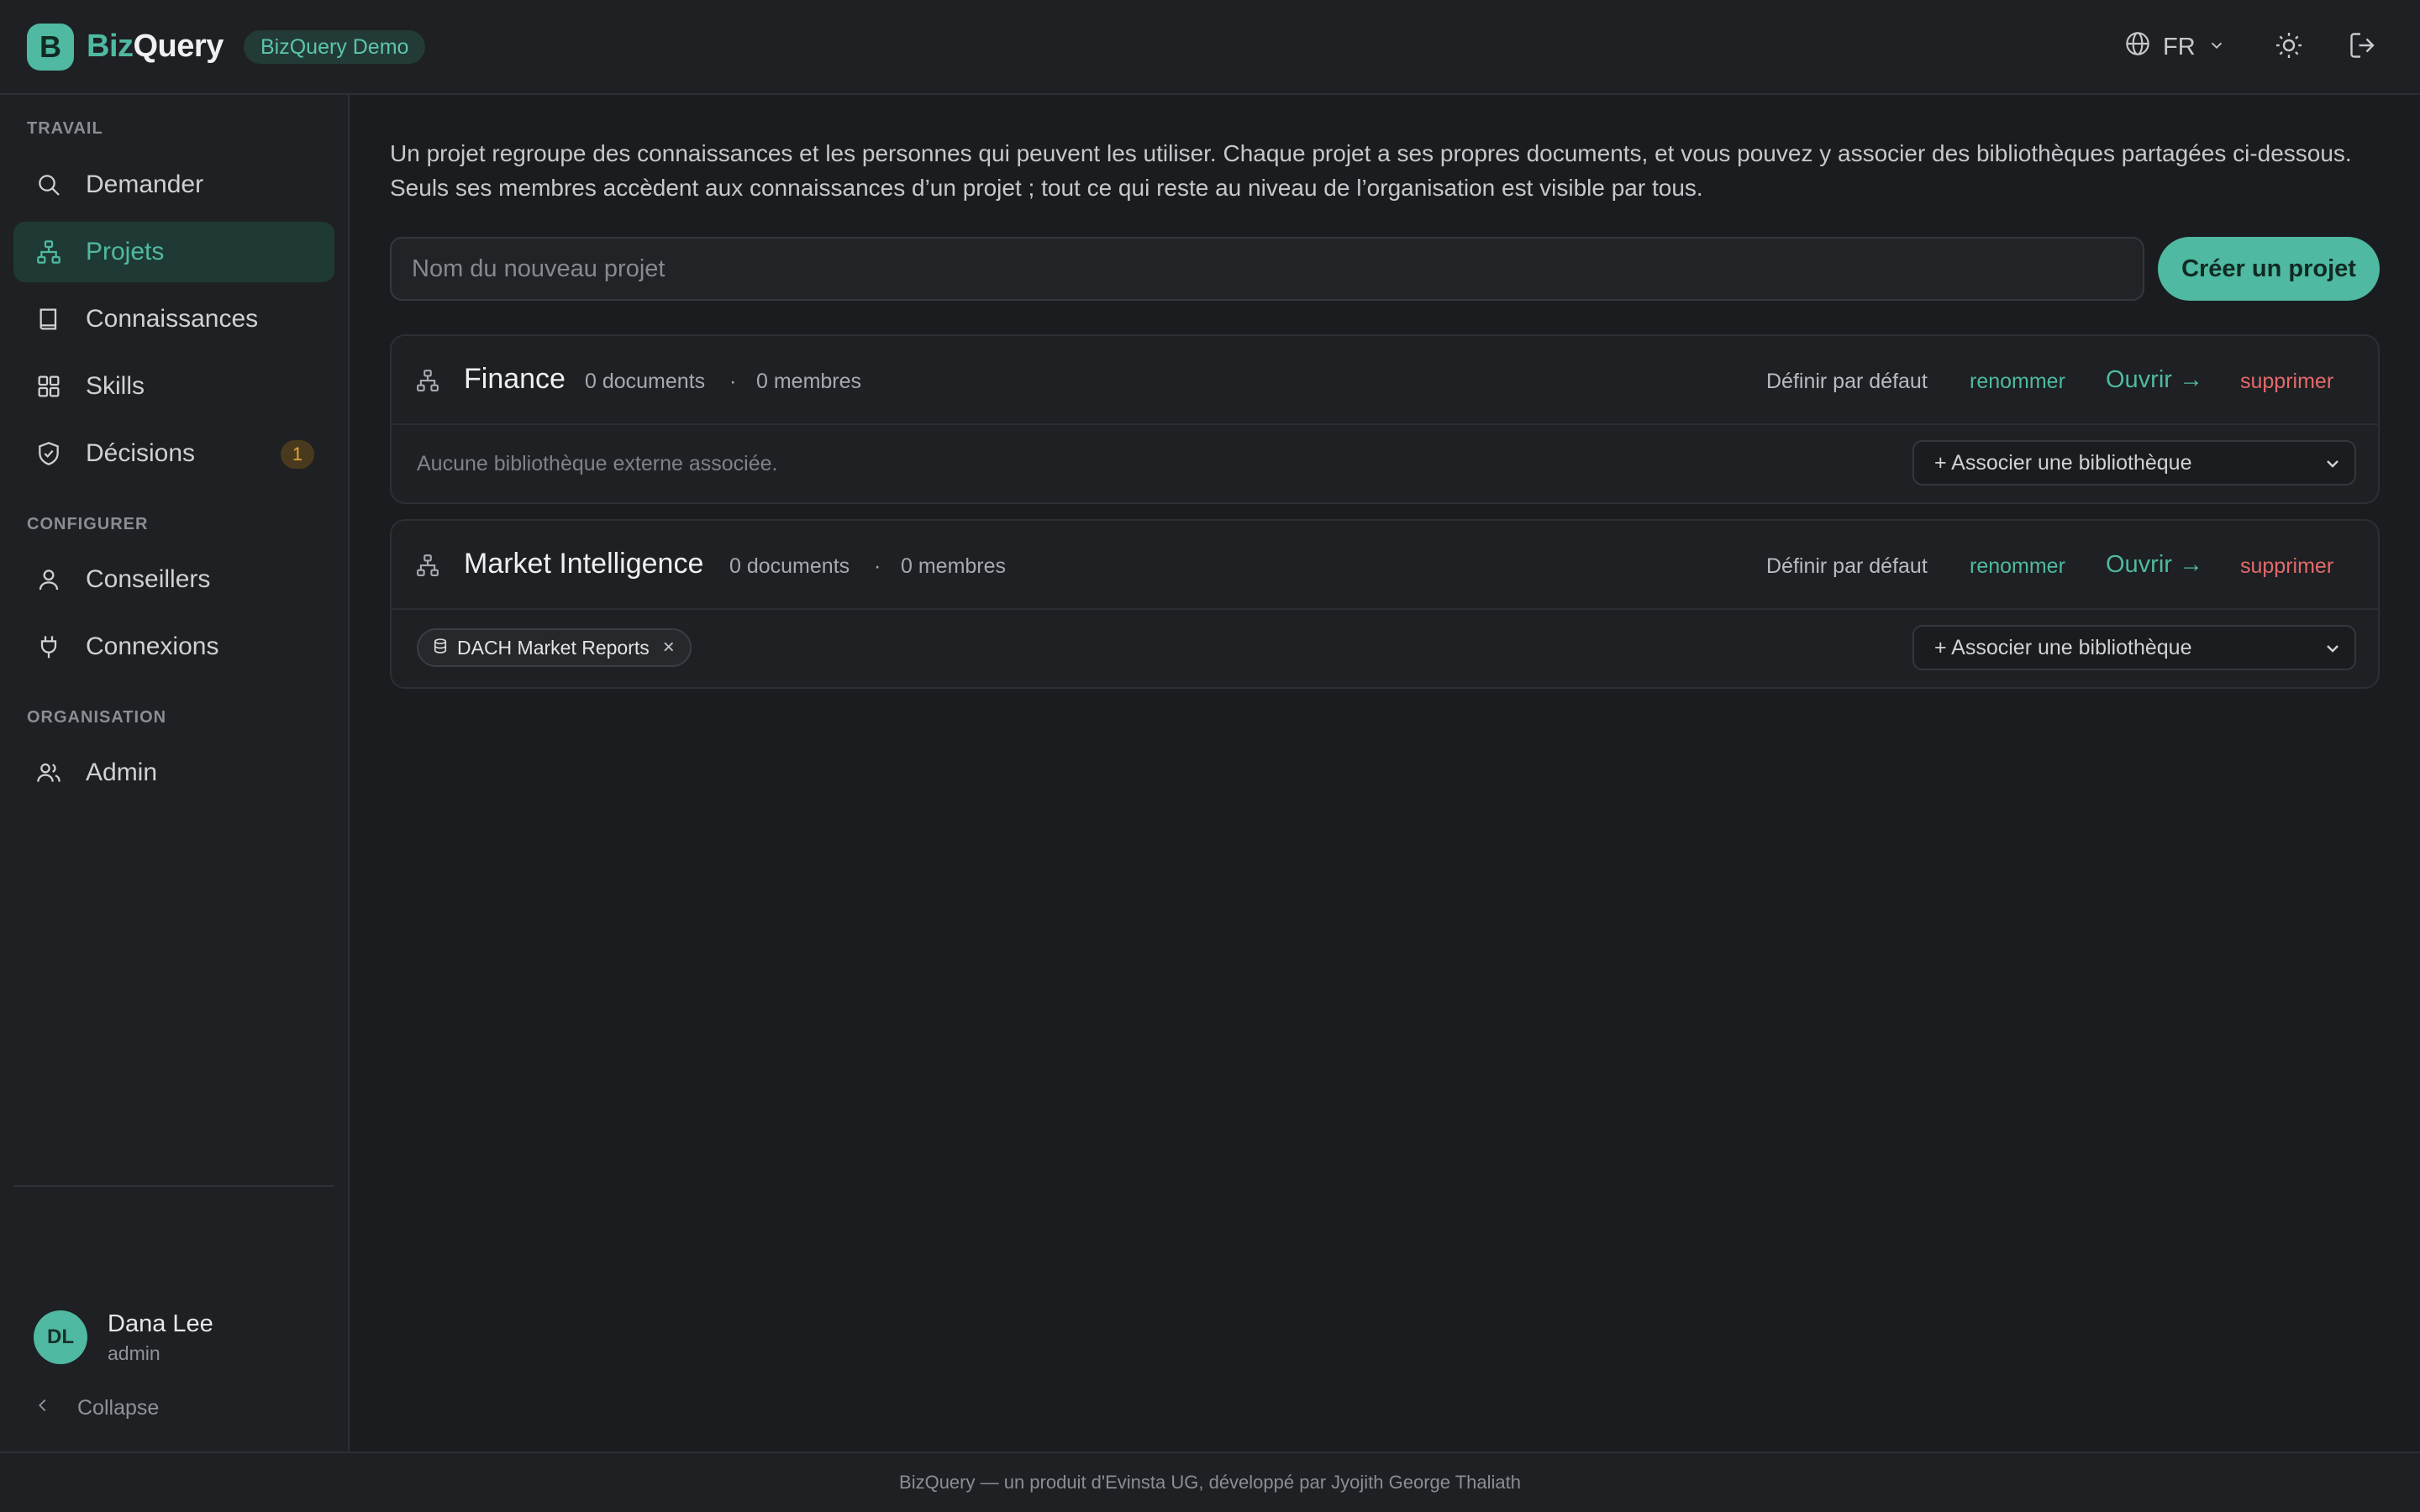 The width and height of the screenshot is (2420, 1512). I want to click on collapse-sidebar-button: Collapse, so click(96, 1408).